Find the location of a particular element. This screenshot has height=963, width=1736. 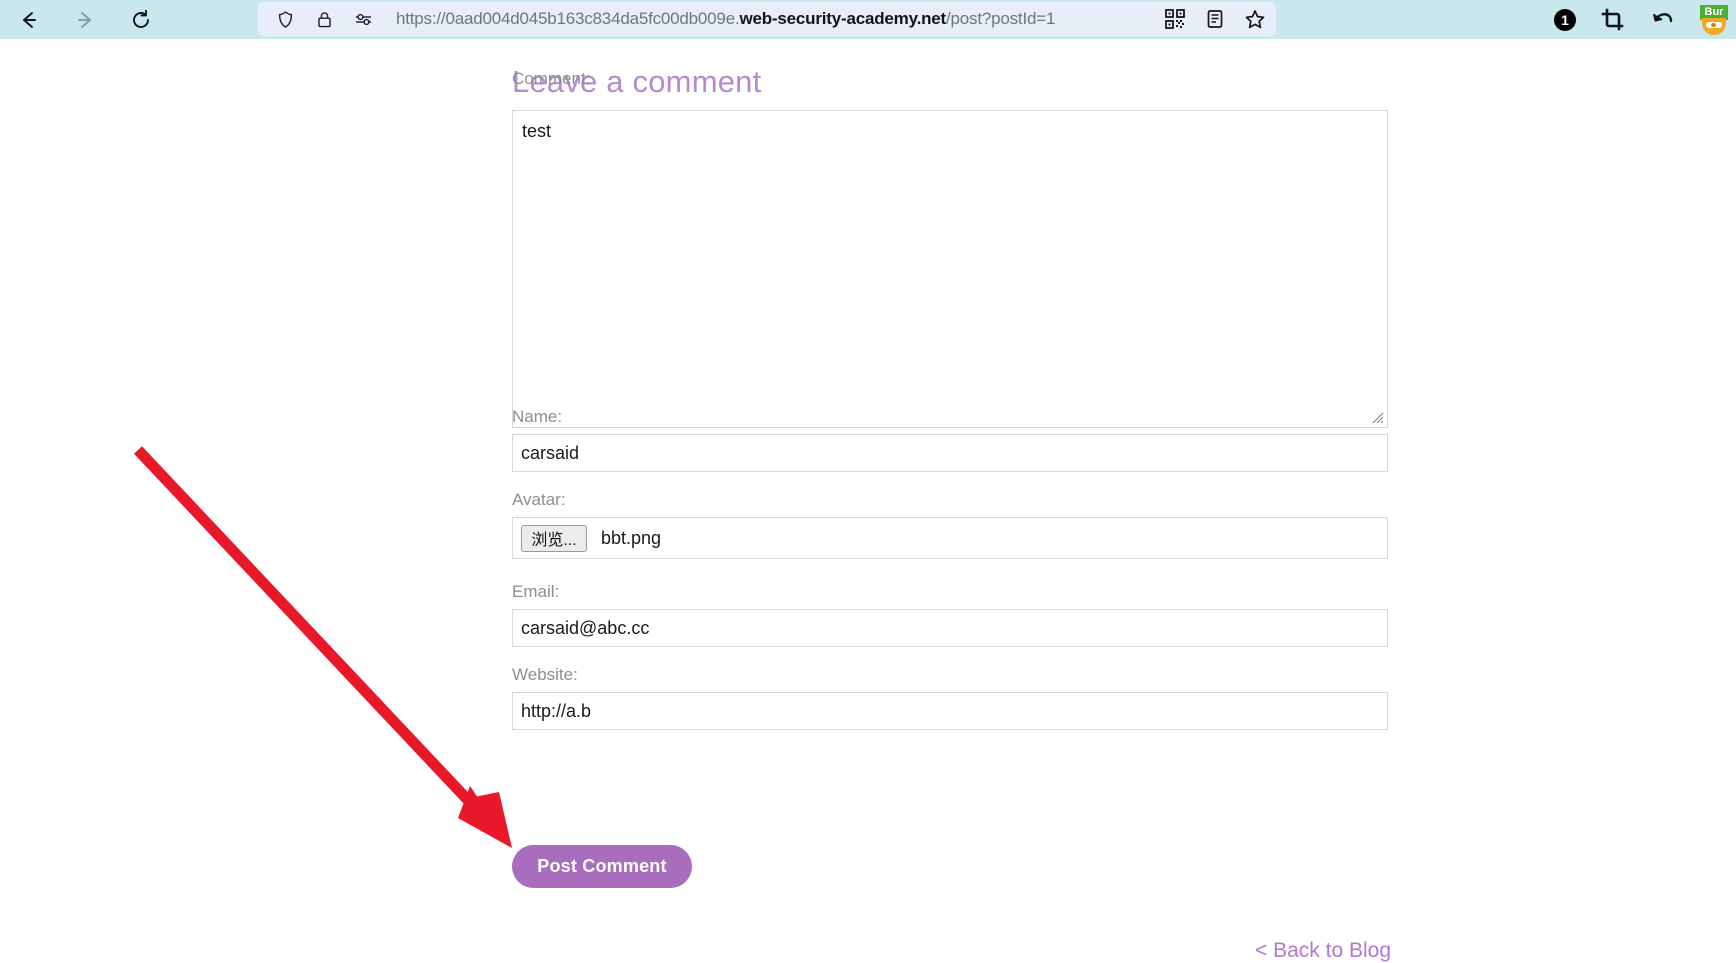

back-arrow-icon is located at coordinates (29, 19).